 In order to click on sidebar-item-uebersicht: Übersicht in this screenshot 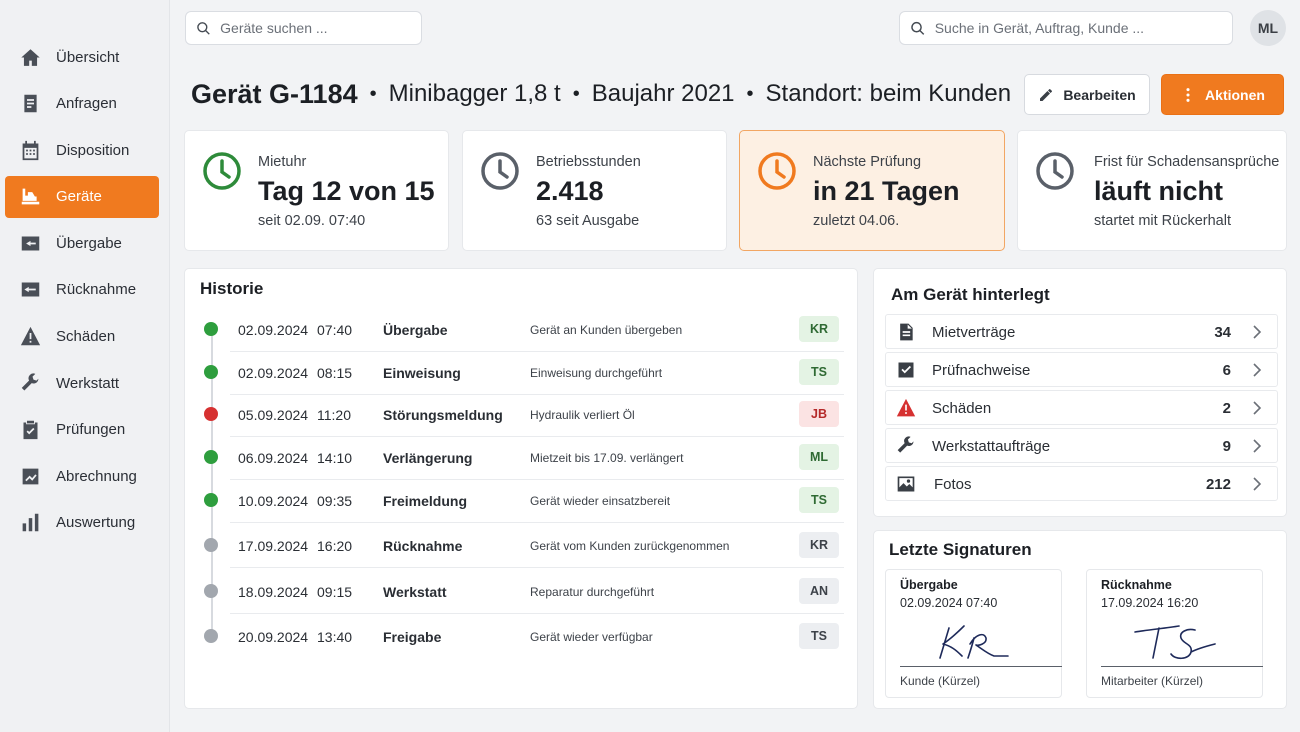, I will do `click(82, 57)`.